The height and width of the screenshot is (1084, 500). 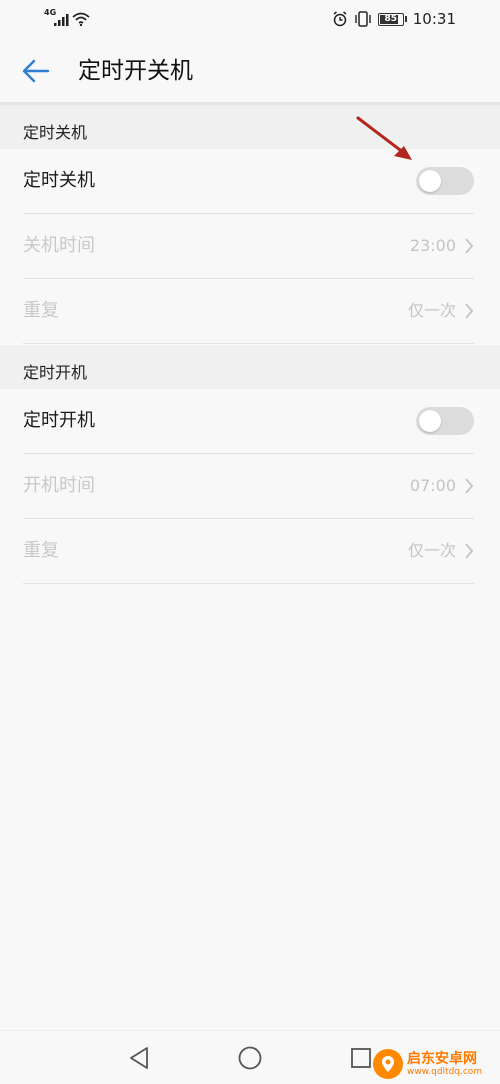 What do you see at coordinates (445, 1071) in the screenshot?
I see `watermark-url: www.qdltdq.com` at bounding box center [445, 1071].